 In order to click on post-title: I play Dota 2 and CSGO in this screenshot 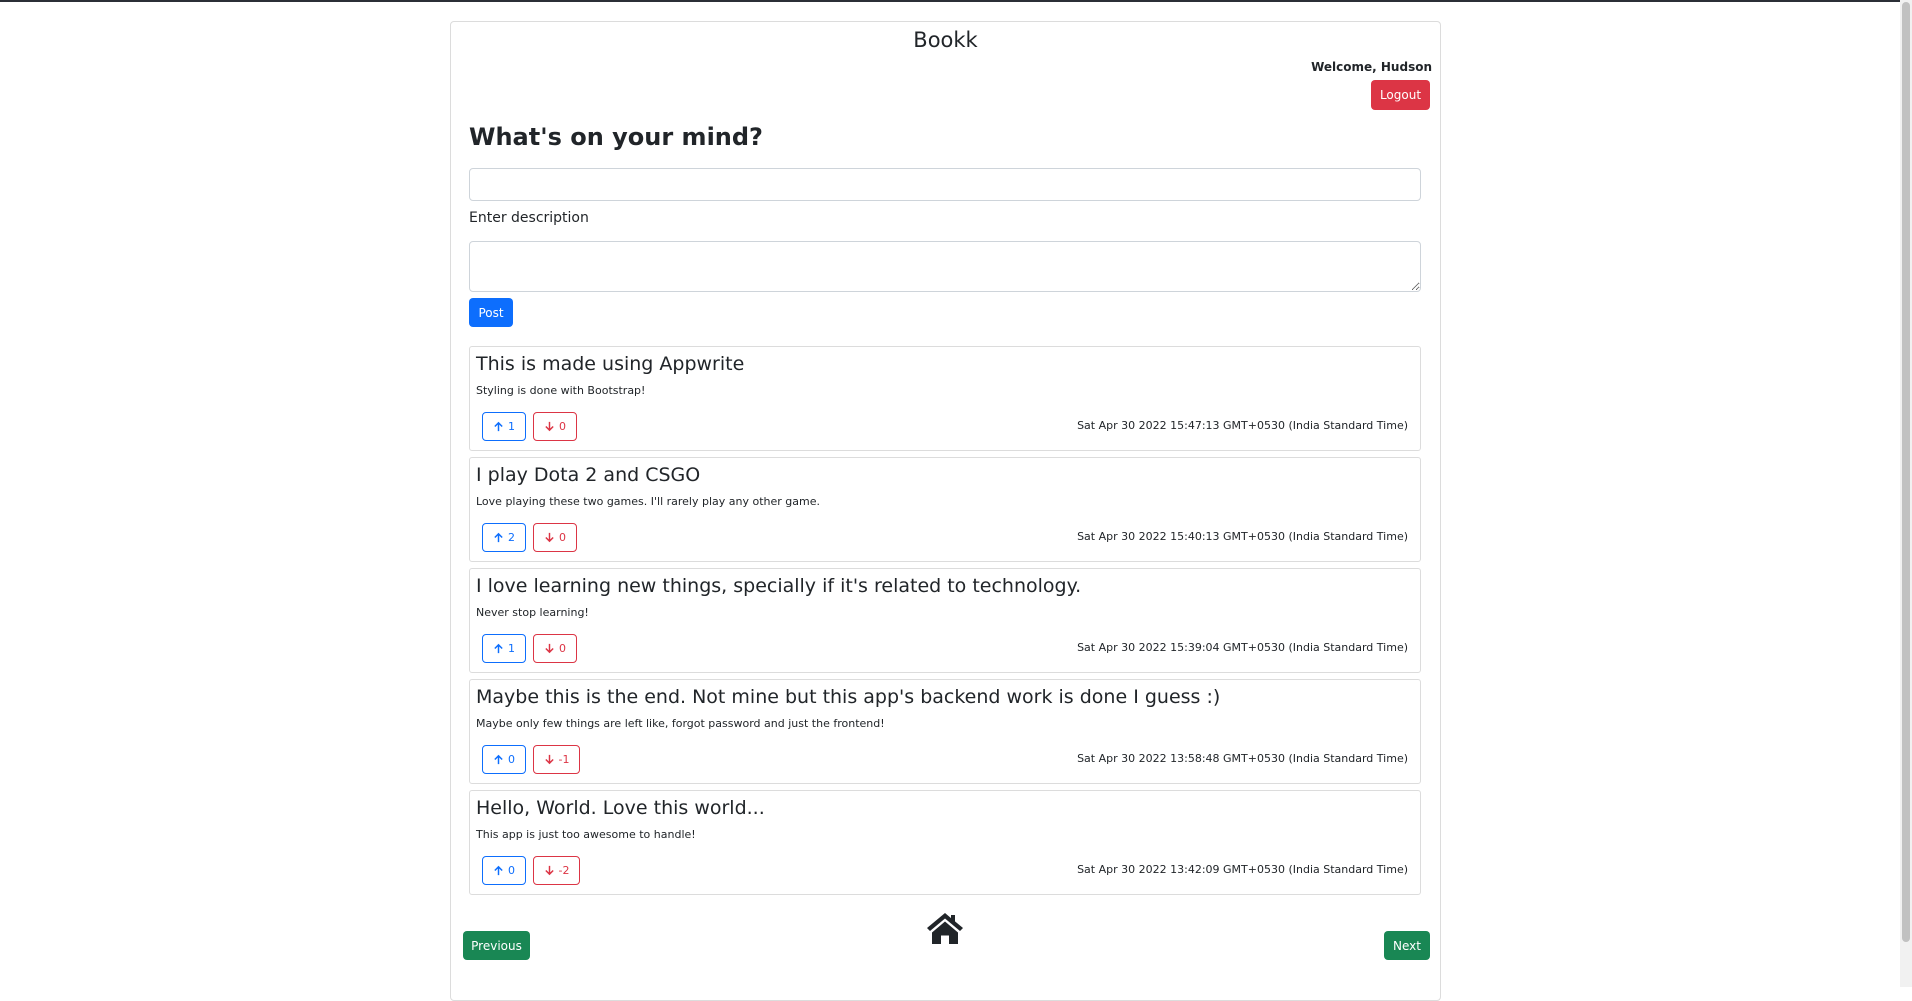, I will do `click(588, 475)`.